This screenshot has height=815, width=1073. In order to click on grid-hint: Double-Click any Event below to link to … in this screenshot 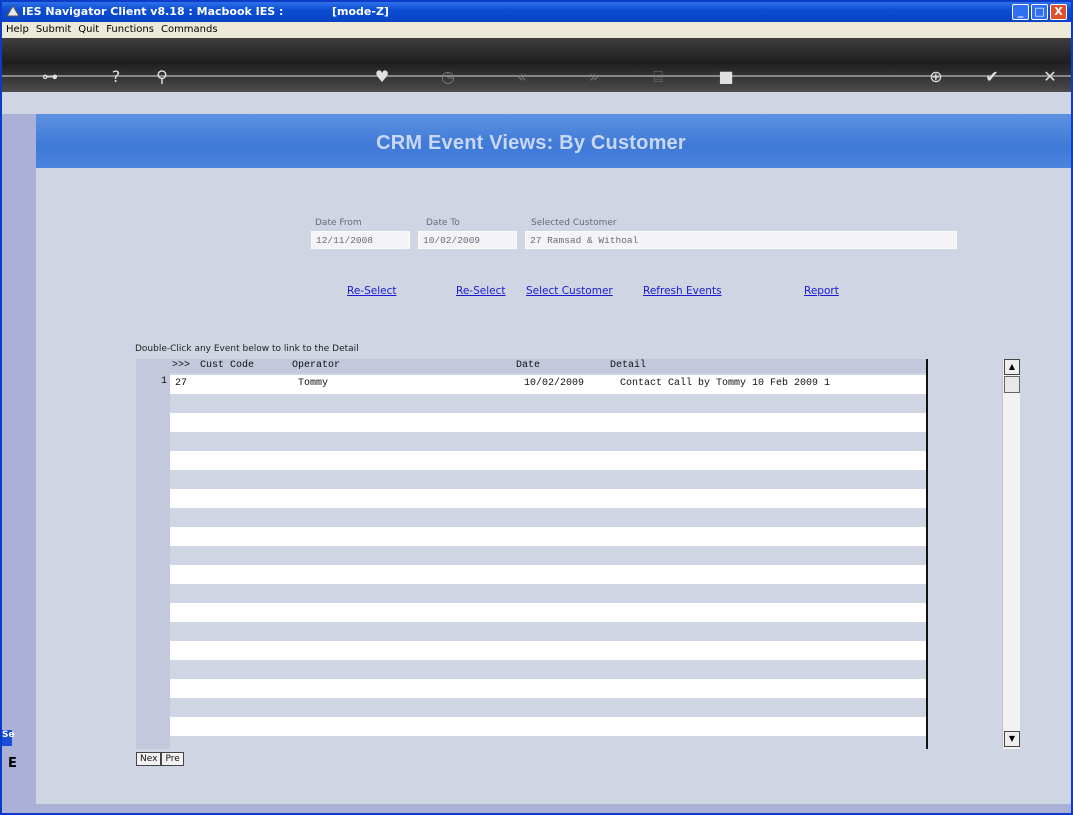, I will do `click(247, 349)`.